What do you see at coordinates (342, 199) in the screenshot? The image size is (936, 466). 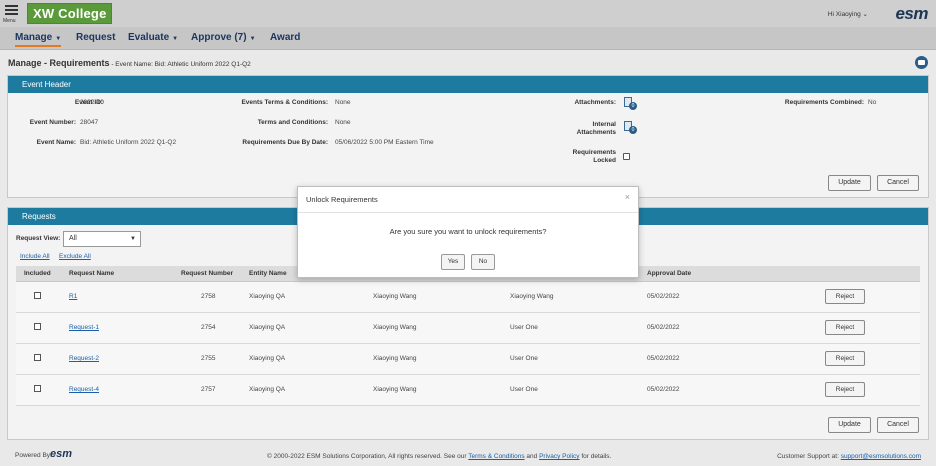 I see `dialog-title: Unlock Requirements` at bounding box center [342, 199].